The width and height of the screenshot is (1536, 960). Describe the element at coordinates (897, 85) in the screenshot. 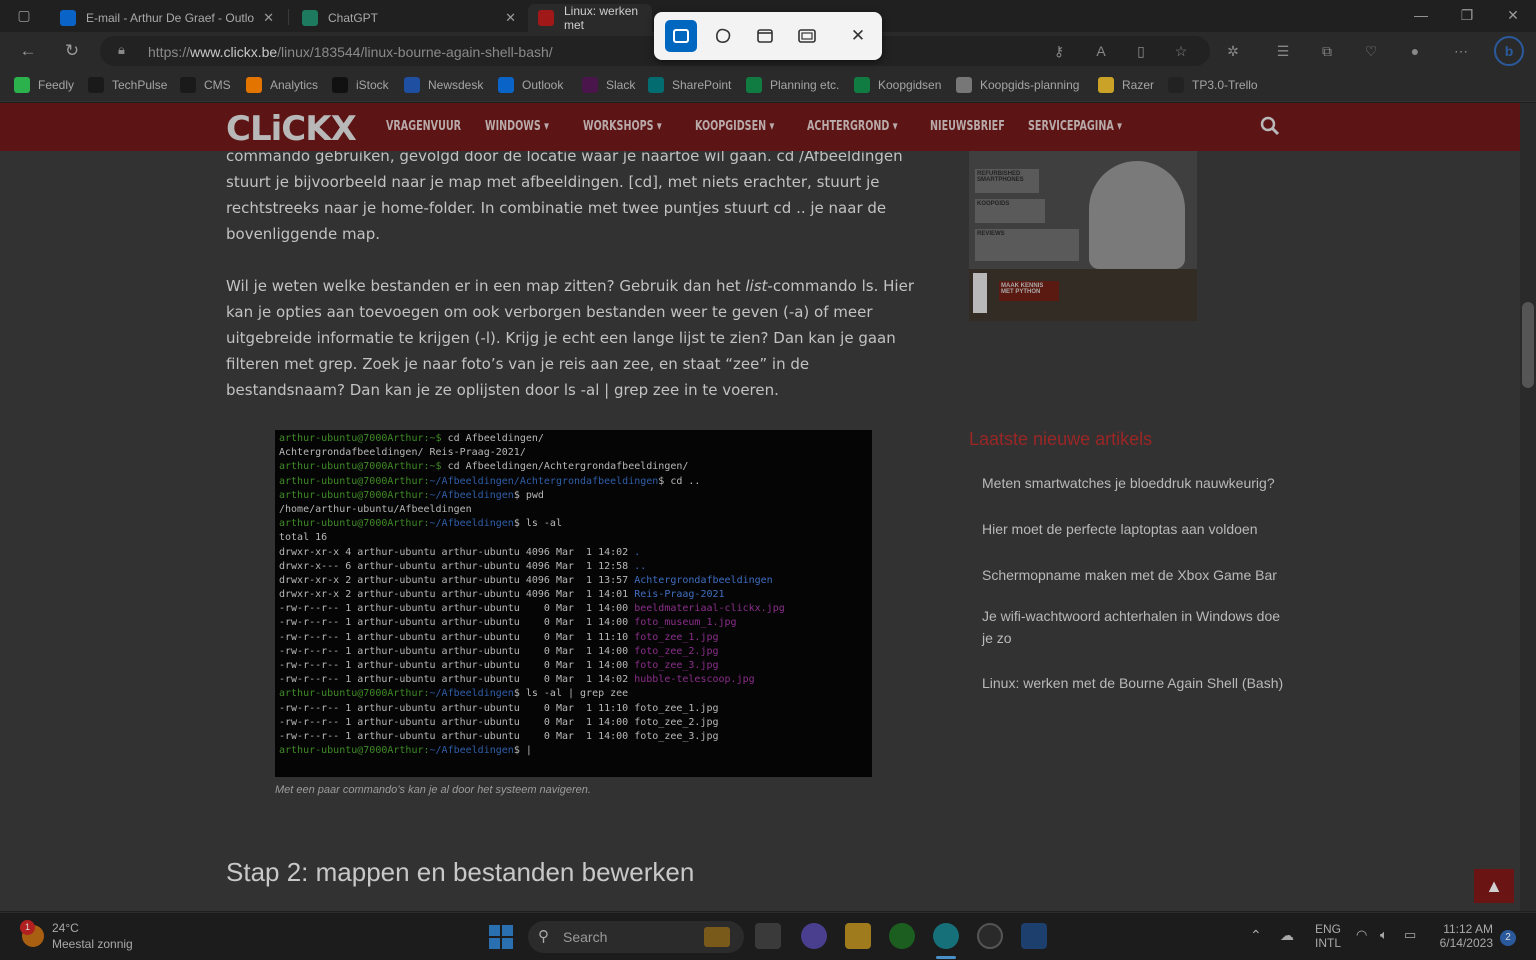

I see `bookmark-item: Koopgidsen` at that location.